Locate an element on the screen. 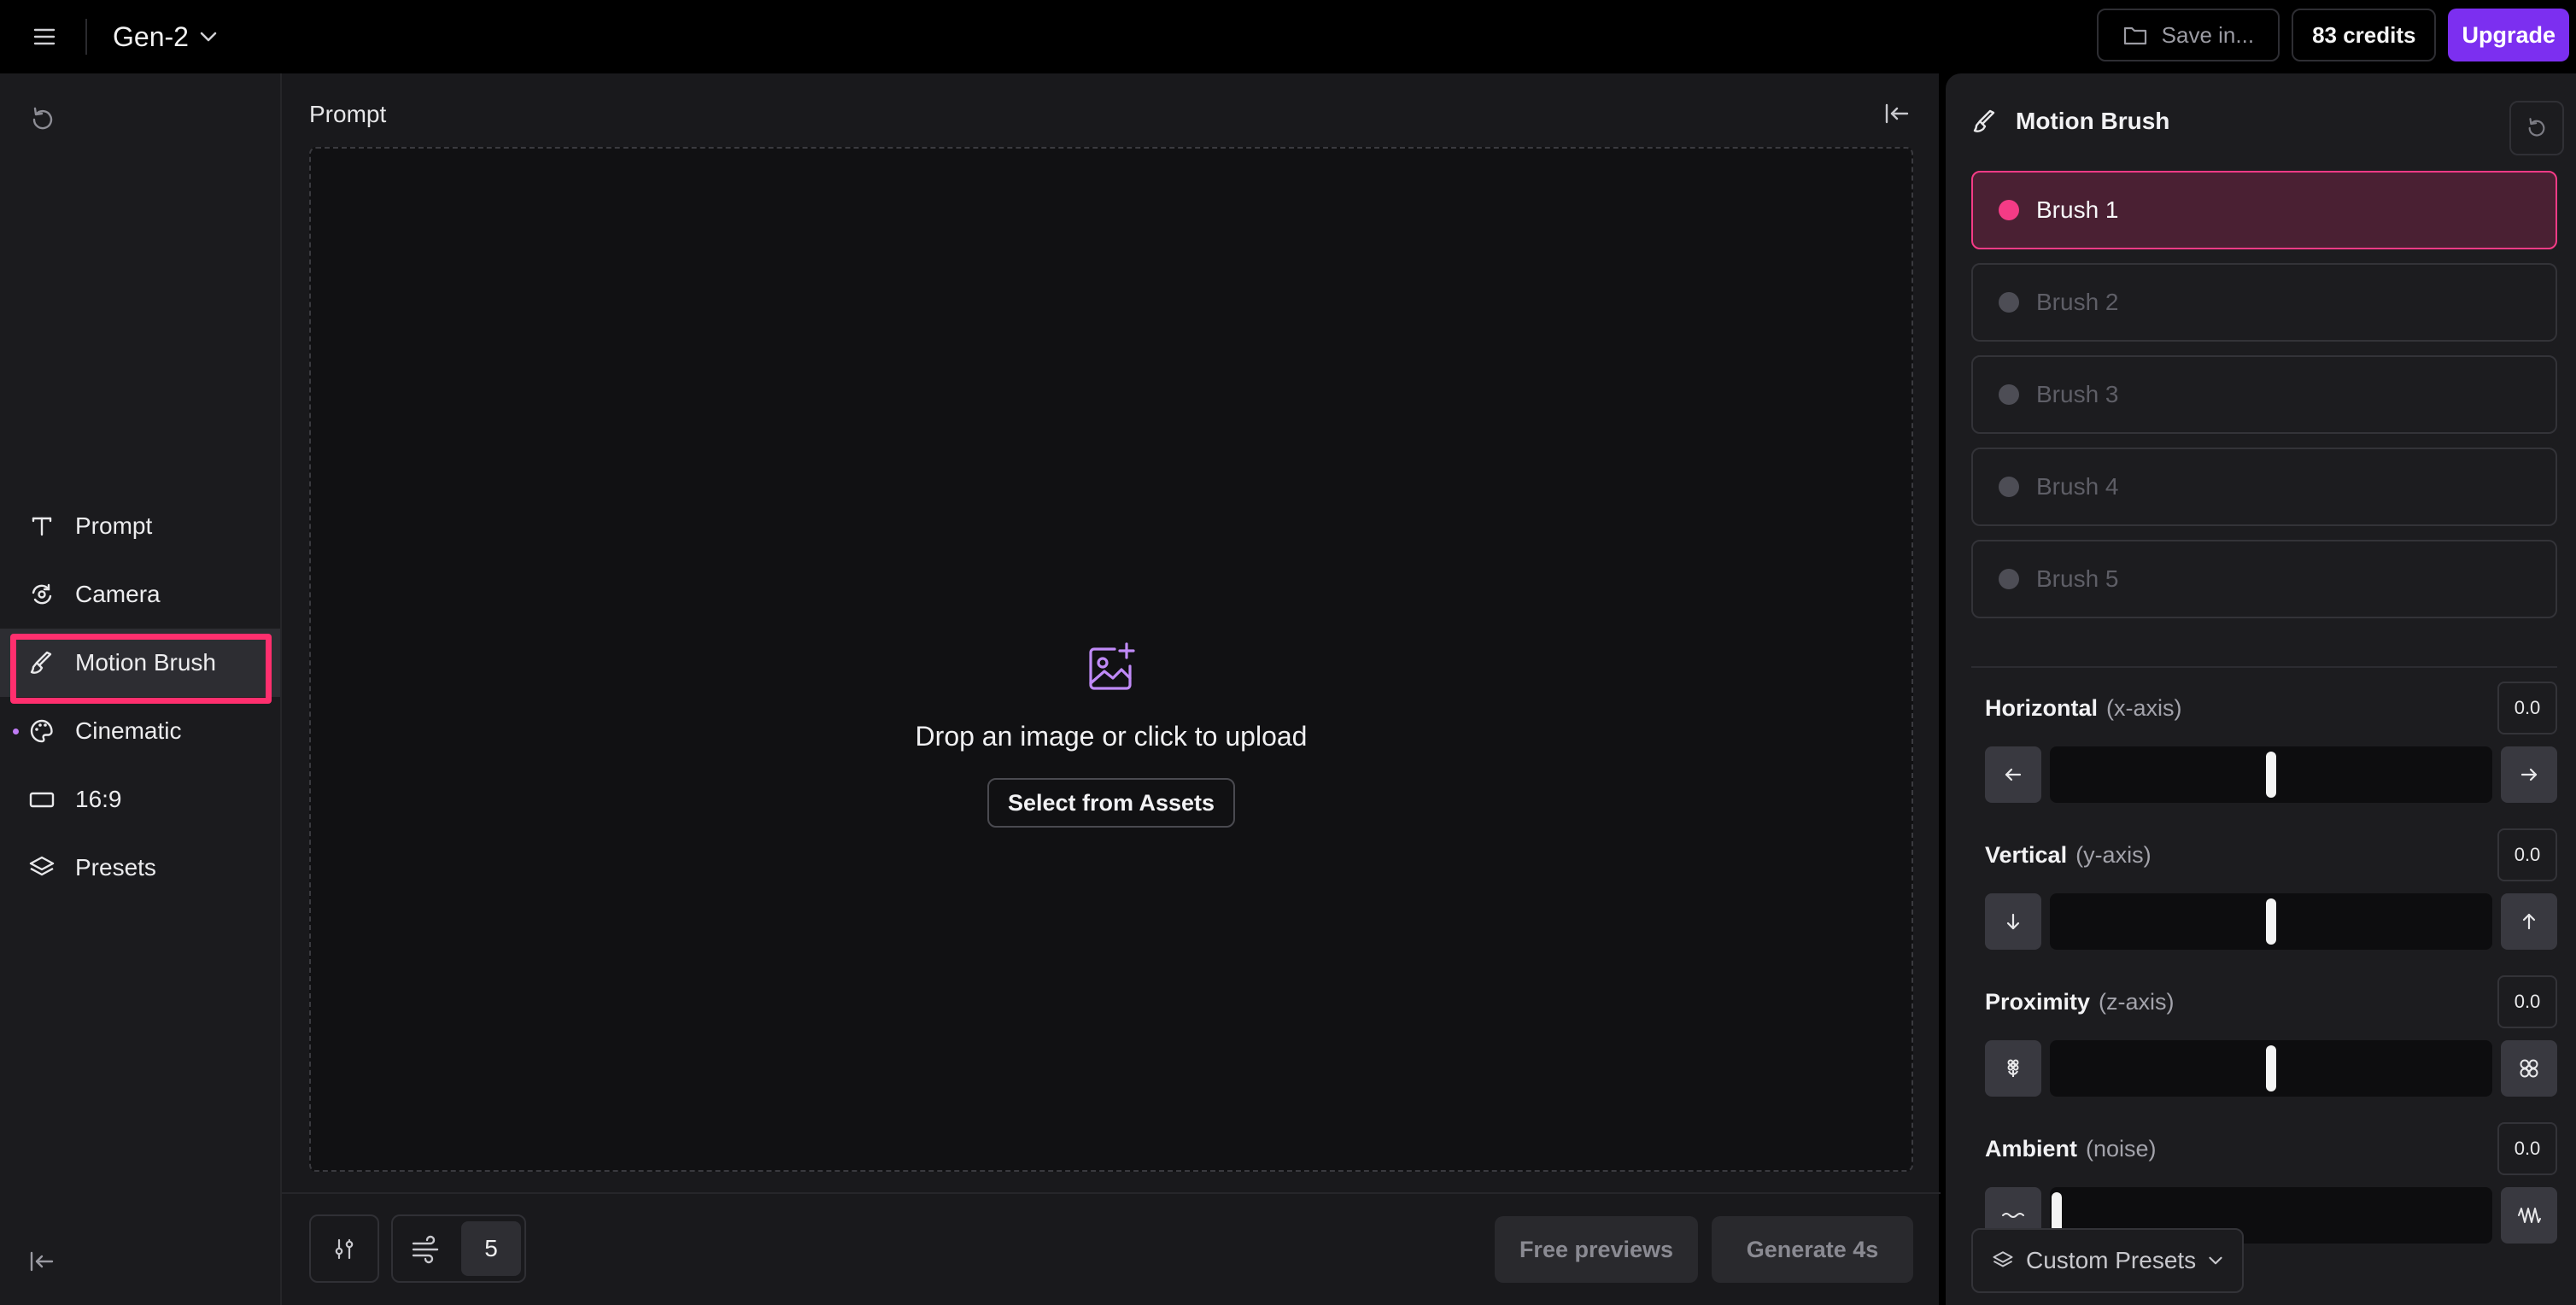 The width and height of the screenshot is (2576, 1305). flower-large-icon is located at coordinates (2529, 1068).